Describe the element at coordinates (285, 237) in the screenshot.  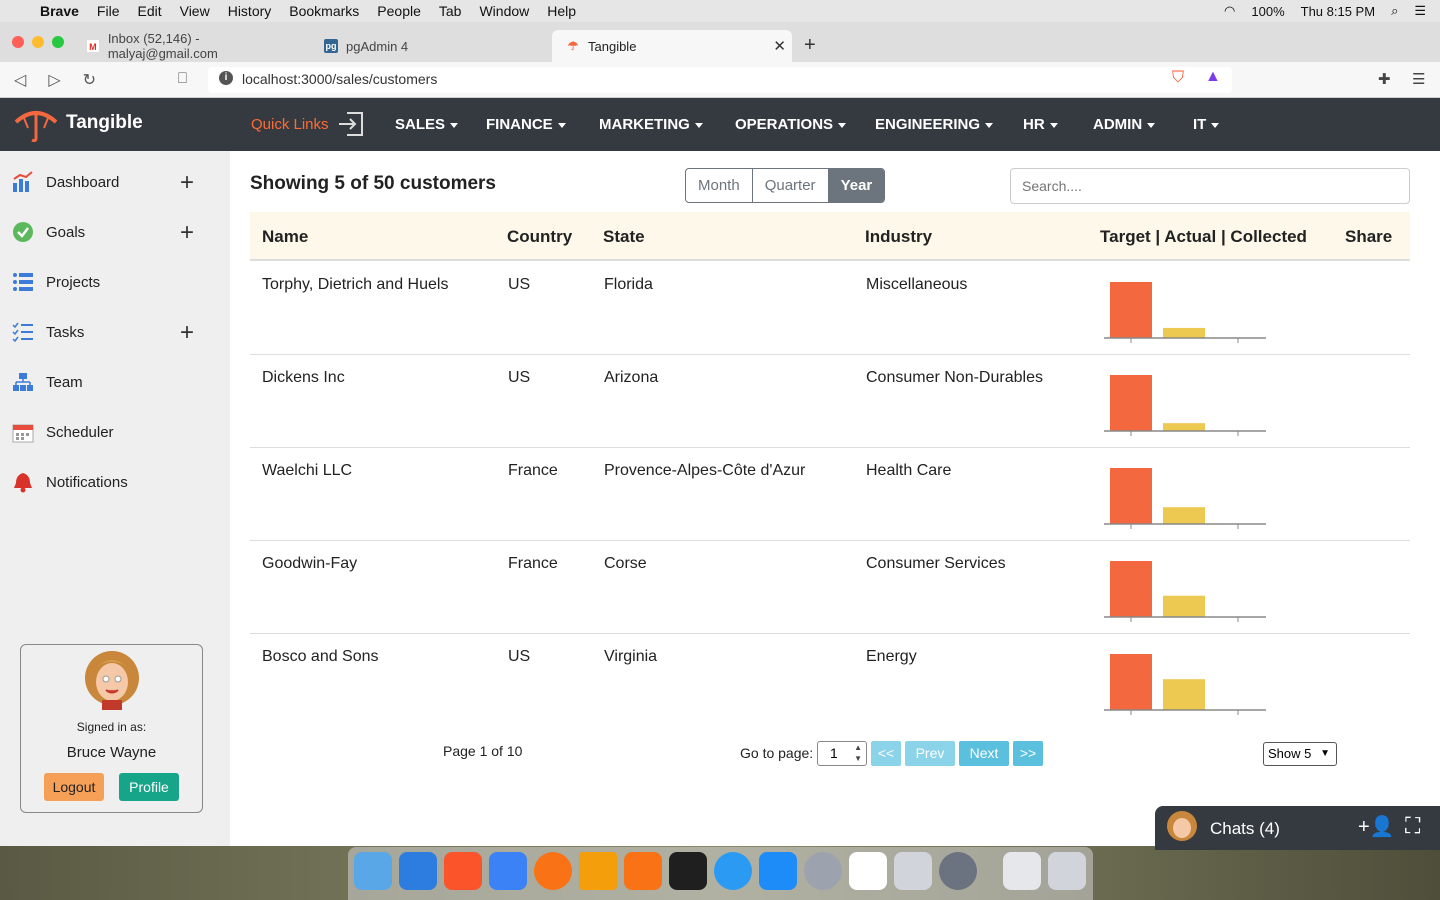
I see `column-header-name: Name` at that location.